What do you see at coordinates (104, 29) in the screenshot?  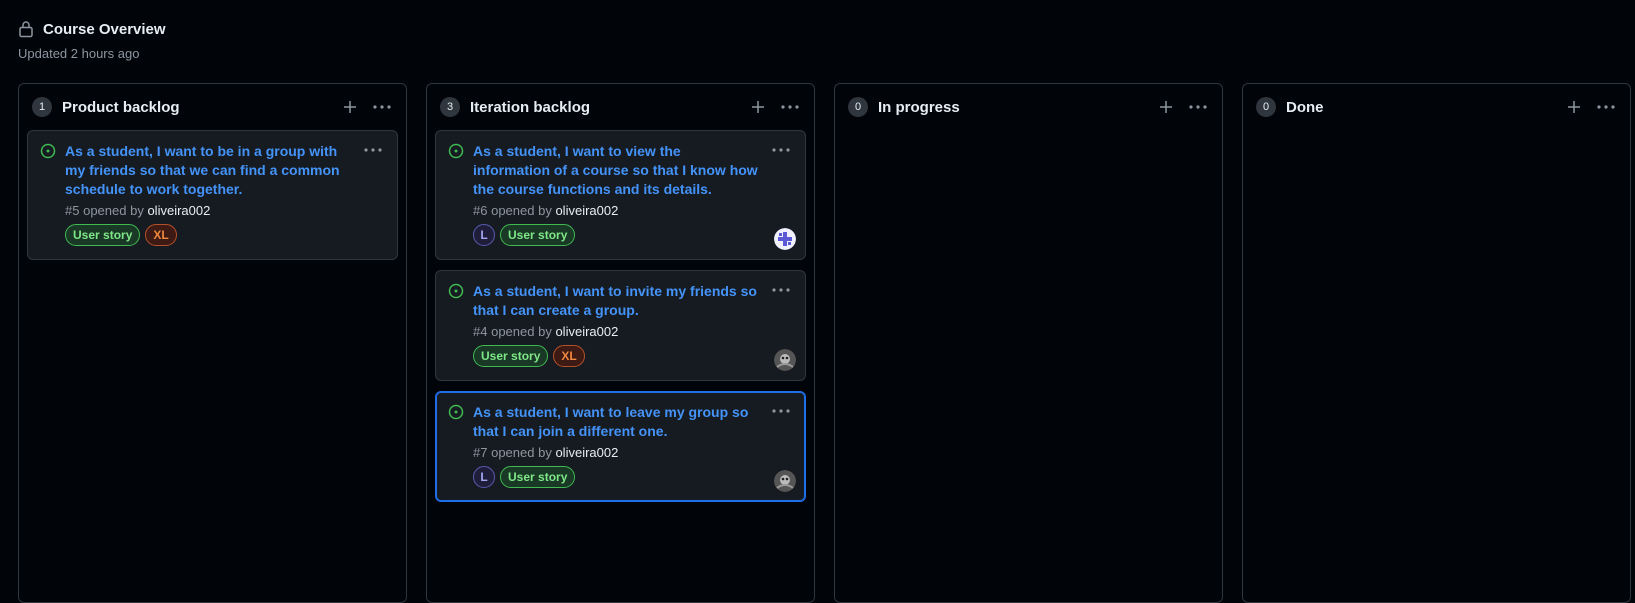 I see `page-title: Course Overview` at bounding box center [104, 29].